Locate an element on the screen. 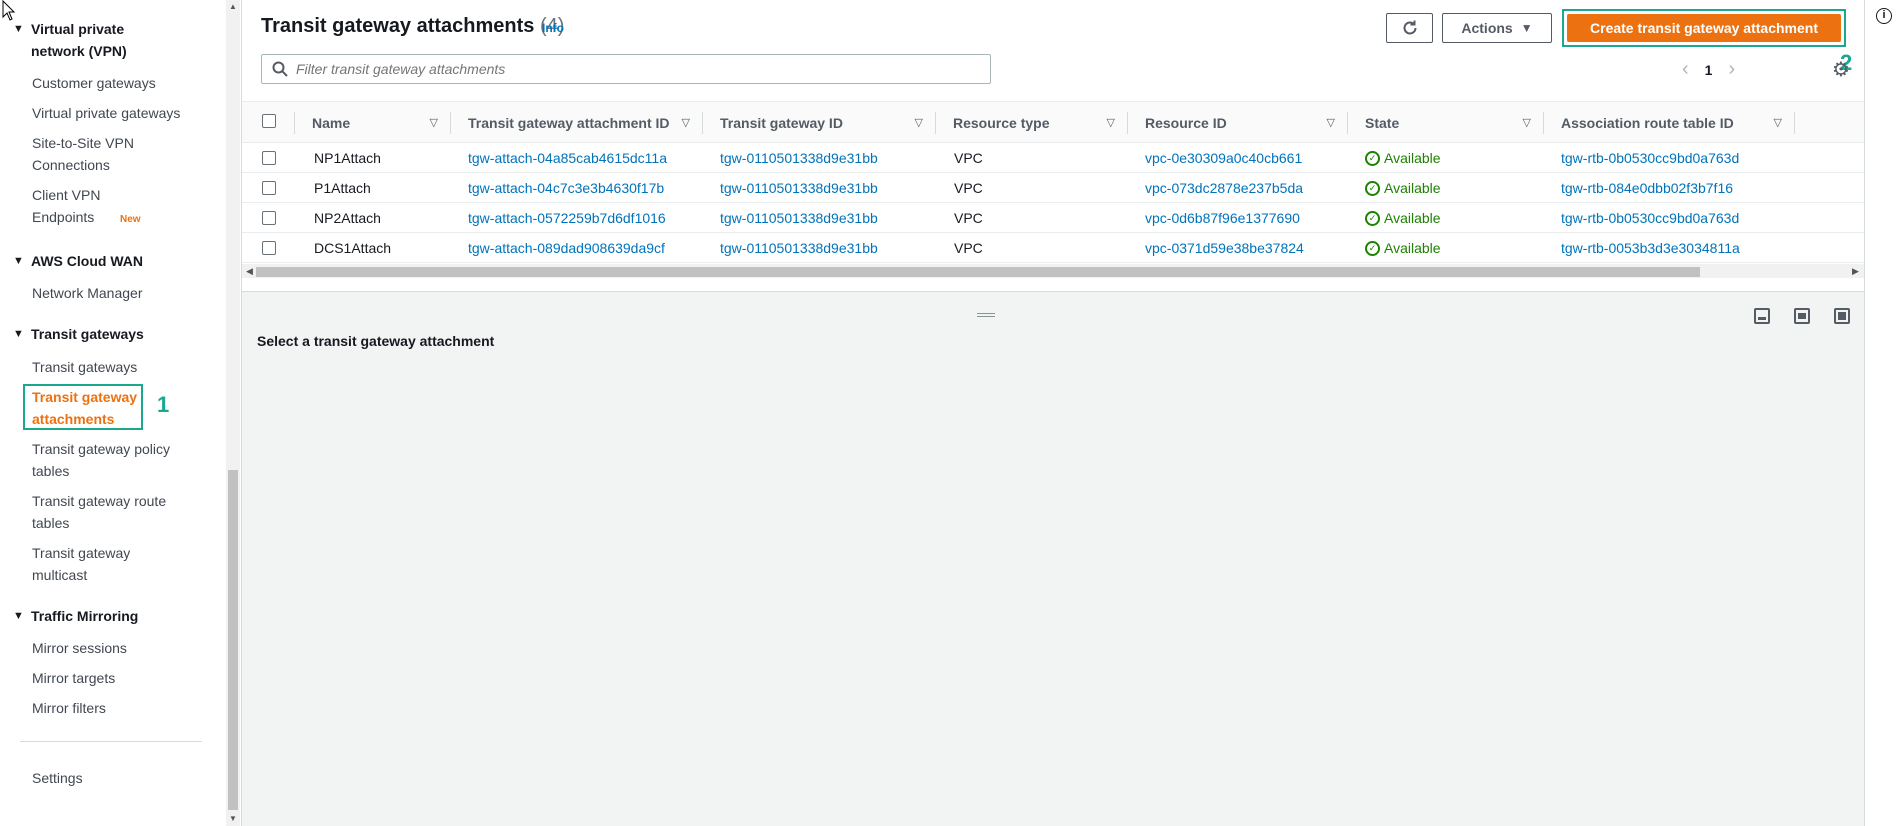 The image size is (1902, 826). sidebar-item-route-tables: Transit gateway route tables is located at coordinates (107, 512).